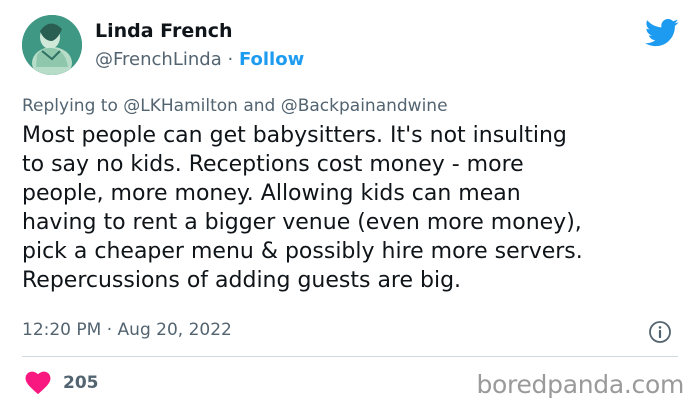 The width and height of the screenshot is (700, 410). Describe the element at coordinates (164, 31) in the screenshot. I see `author-name: Linda French` at that location.